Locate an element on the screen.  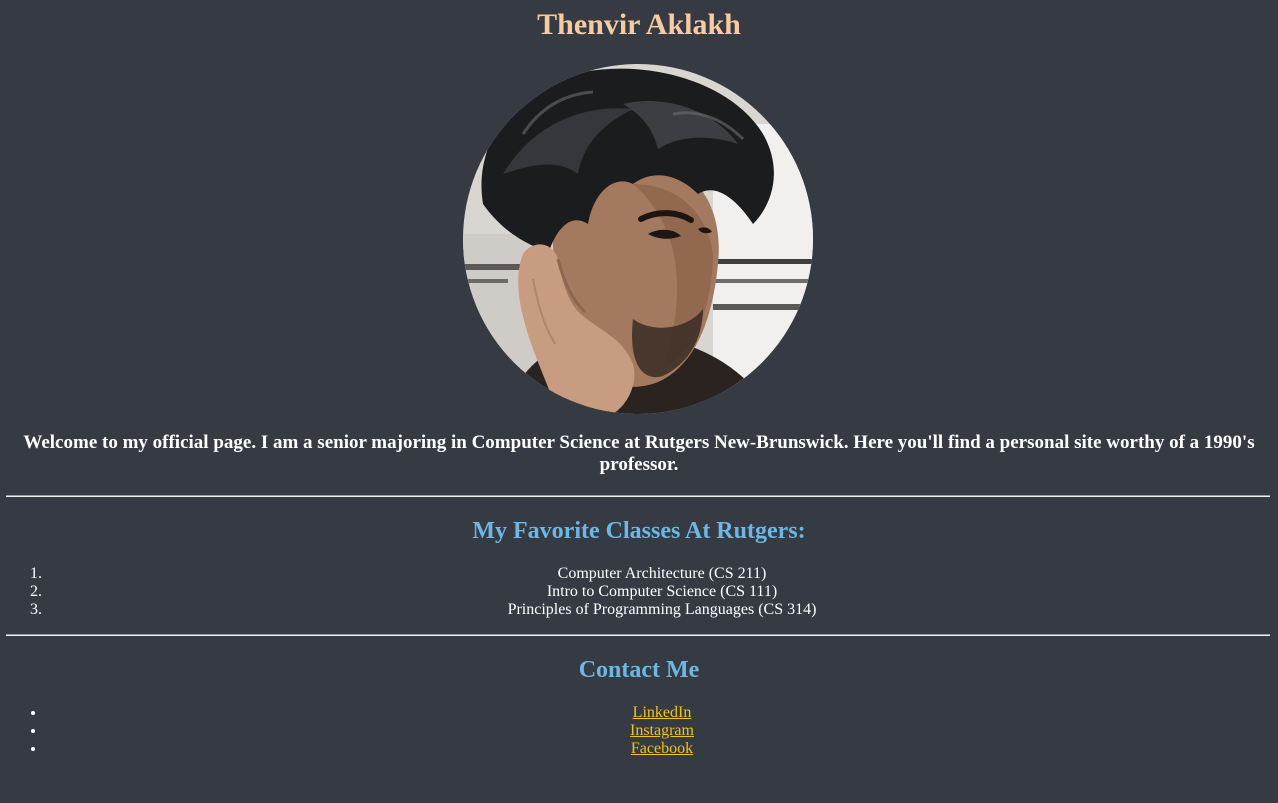
list-item: LinkedIn is located at coordinates (662, 713).